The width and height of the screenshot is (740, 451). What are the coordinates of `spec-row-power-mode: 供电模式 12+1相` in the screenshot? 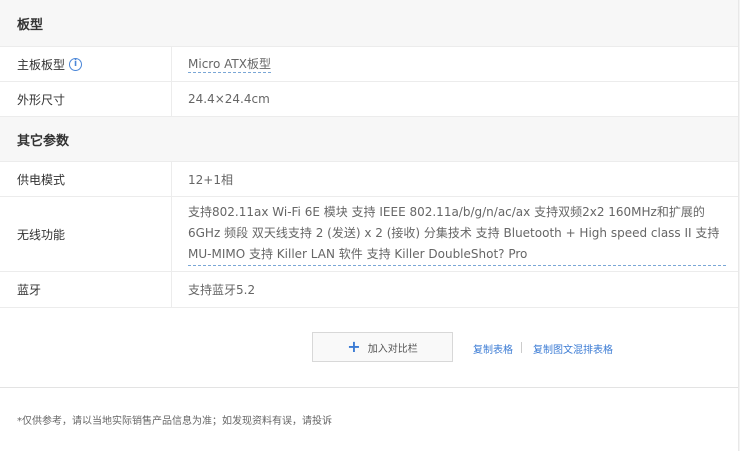 It's located at (369, 179).